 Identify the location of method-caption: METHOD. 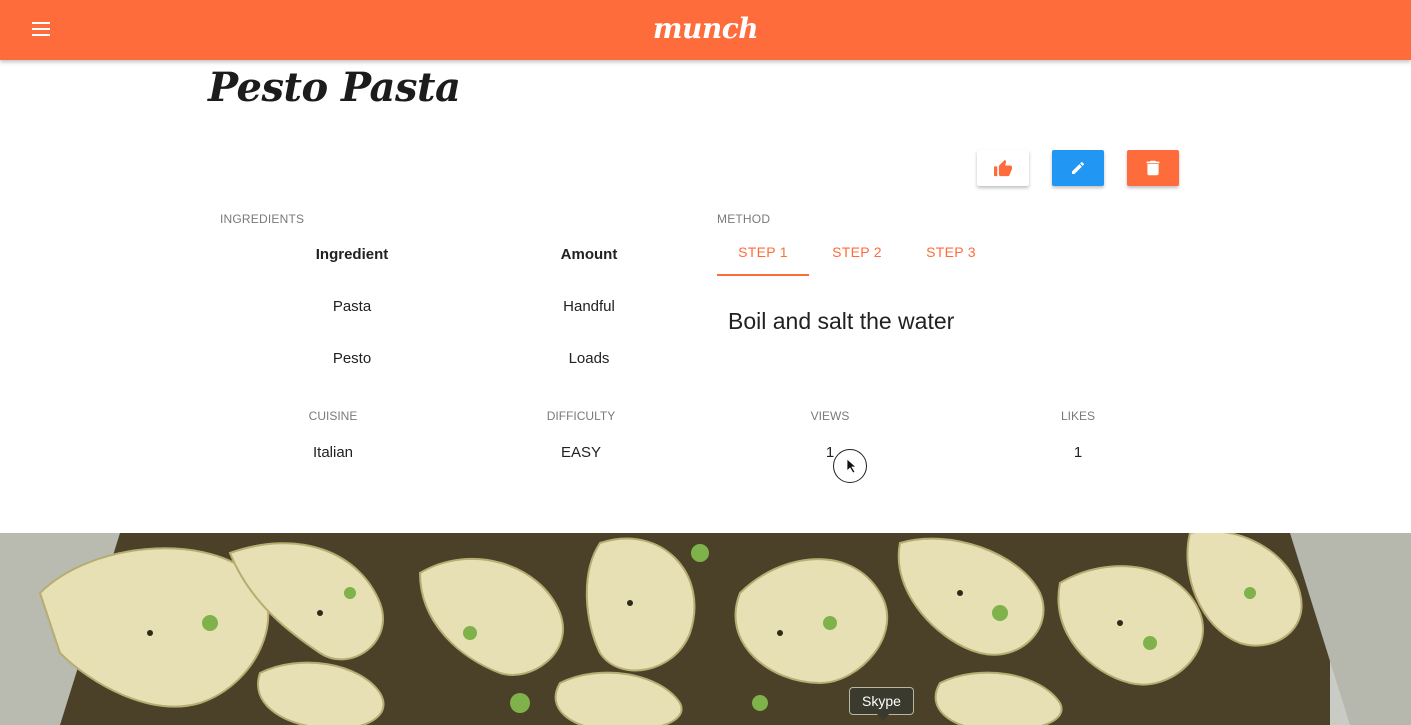
(744, 219).